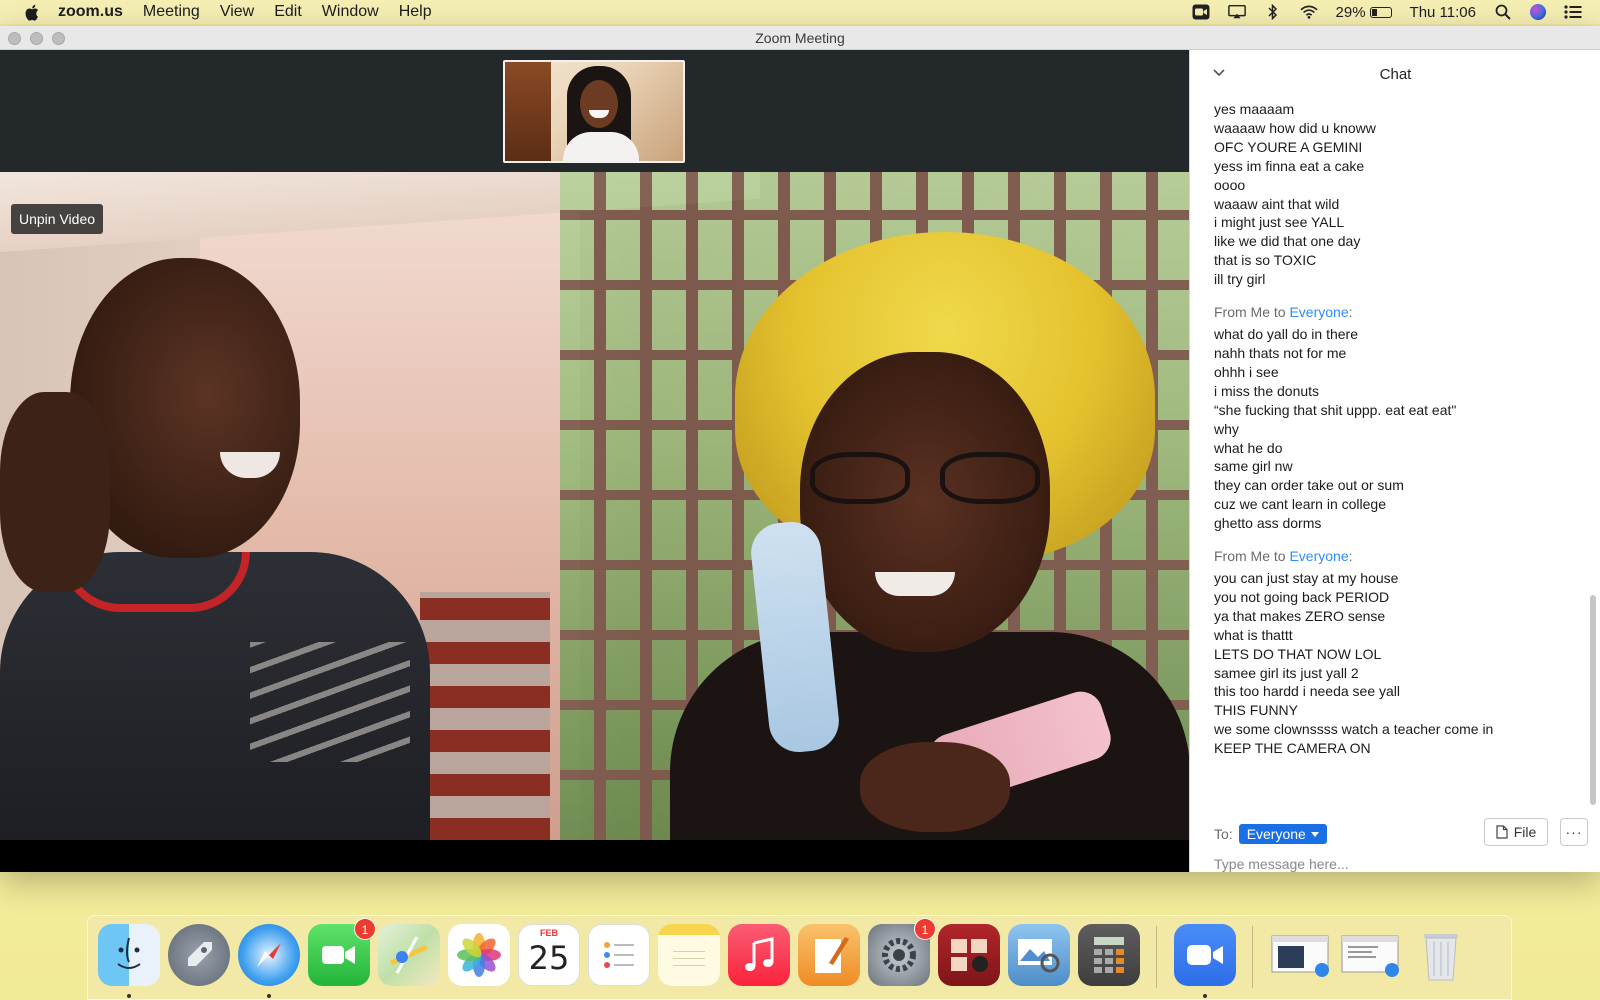  Describe the element at coordinates (902, 952) in the screenshot. I see `system-preferences-icon: 1` at that location.